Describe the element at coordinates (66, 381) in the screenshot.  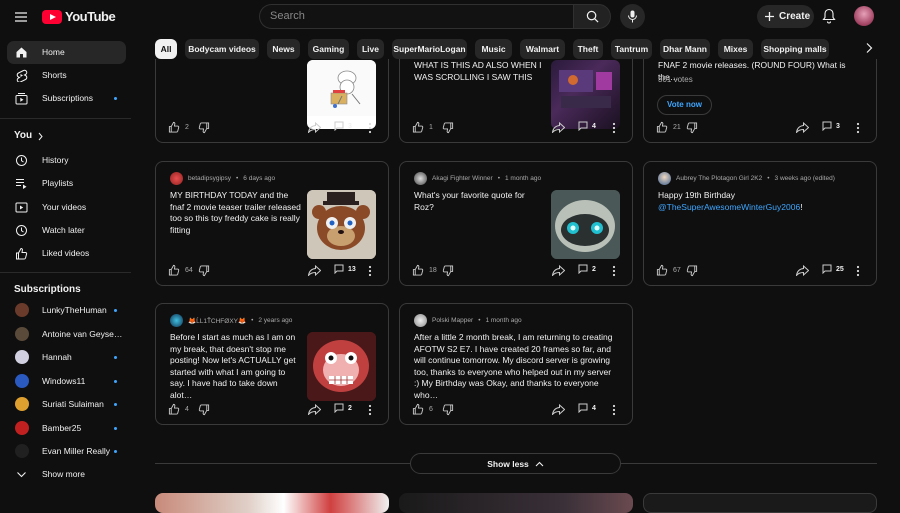
I see `subscription-item: Windows11` at that location.